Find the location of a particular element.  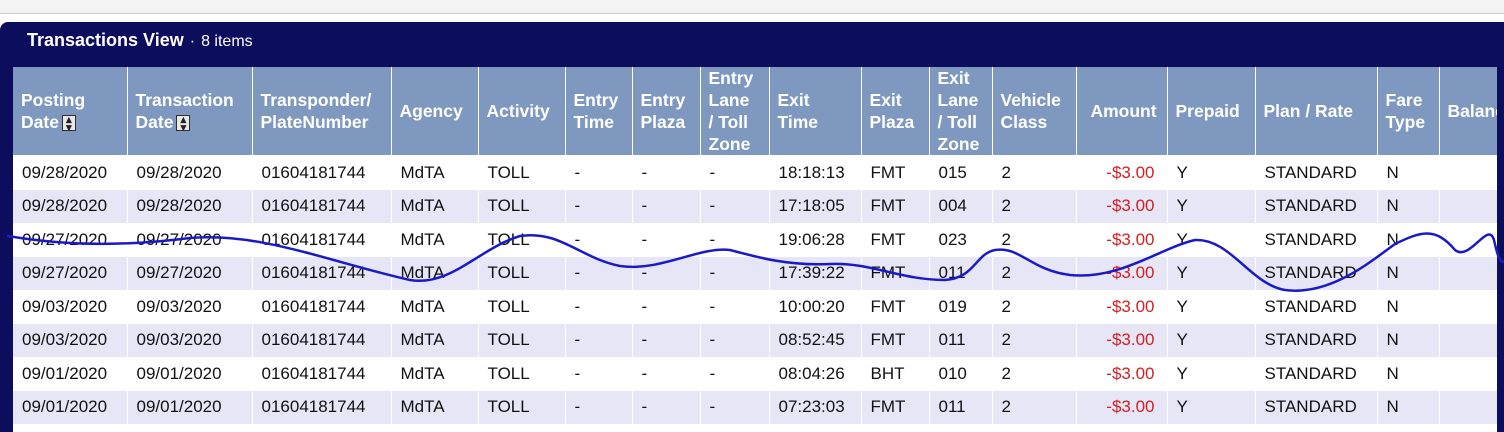

cell-exit-lane: 004 is located at coordinates (961, 206).